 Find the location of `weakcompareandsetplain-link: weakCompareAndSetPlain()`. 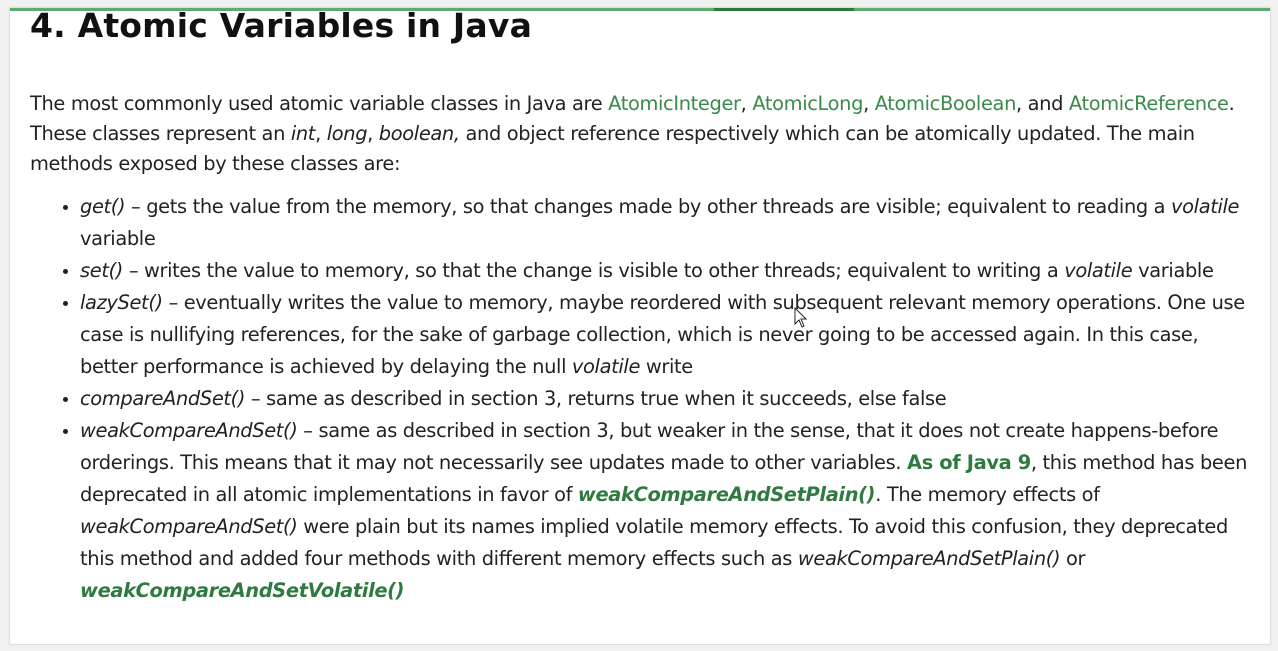

weakcompareandsetplain-link: weakCompareAndSetPlain() is located at coordinates (727, 494).